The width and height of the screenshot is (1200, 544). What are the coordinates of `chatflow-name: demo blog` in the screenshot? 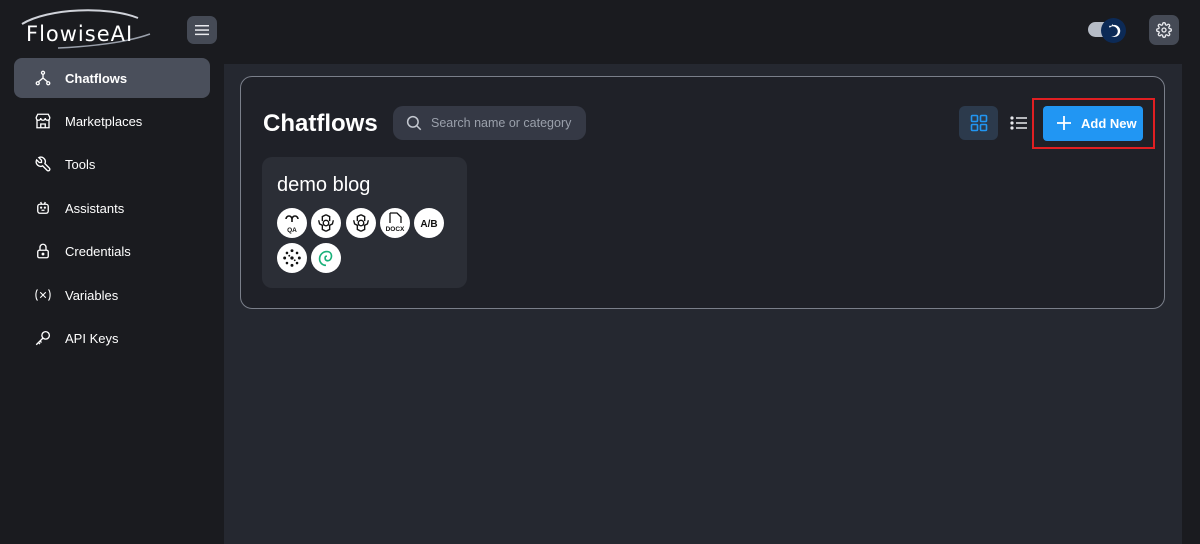 It's located at (324, 185).